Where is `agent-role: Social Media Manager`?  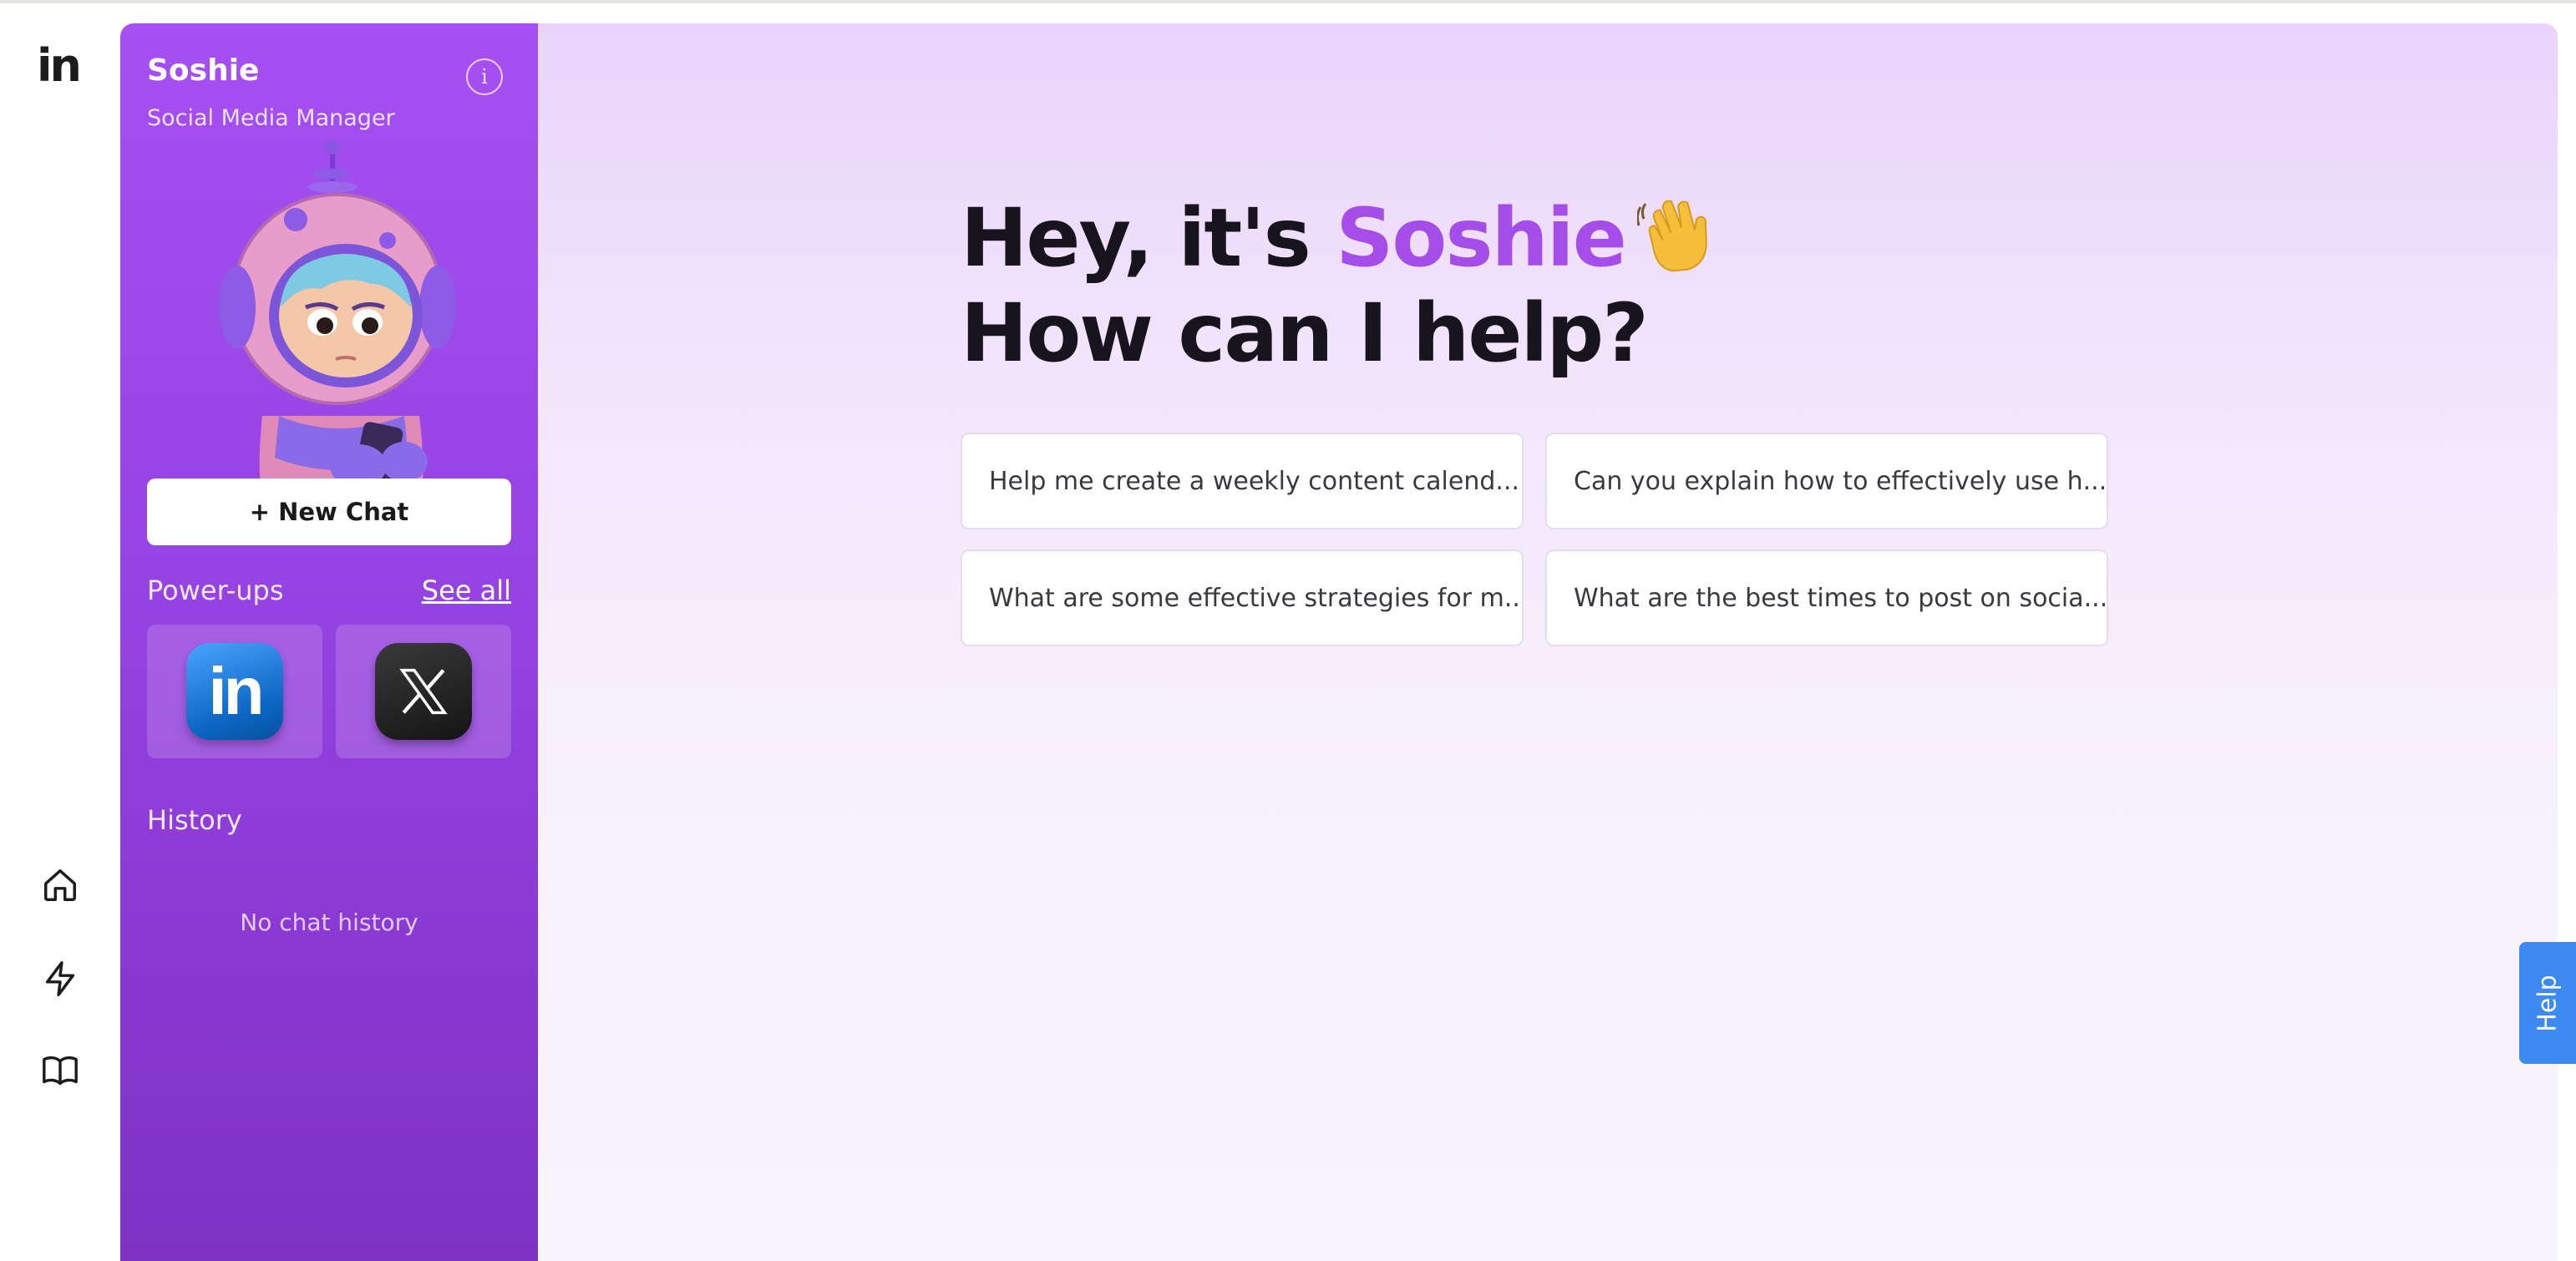
agent-role: Social Media Manager is located at coordinates (271, 118).